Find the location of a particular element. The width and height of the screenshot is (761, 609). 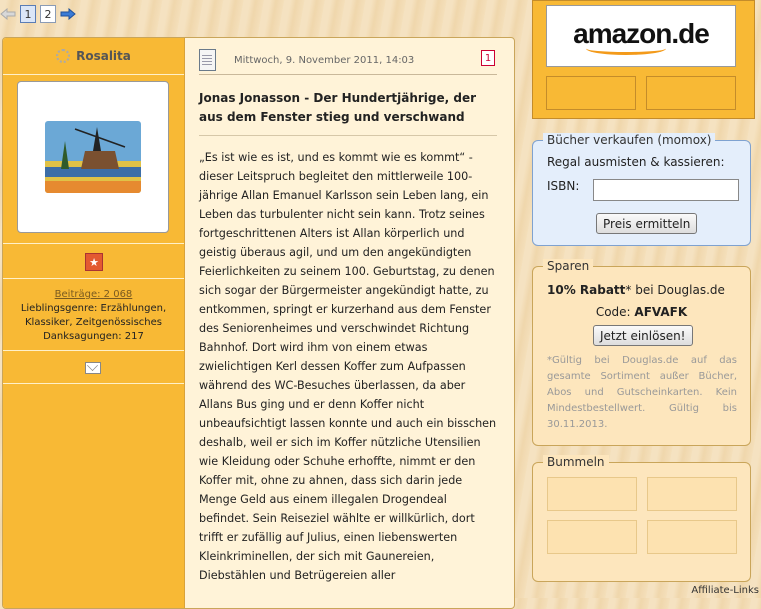

coupon-code-value: AFVAFK is located at coordinates (661, 312).